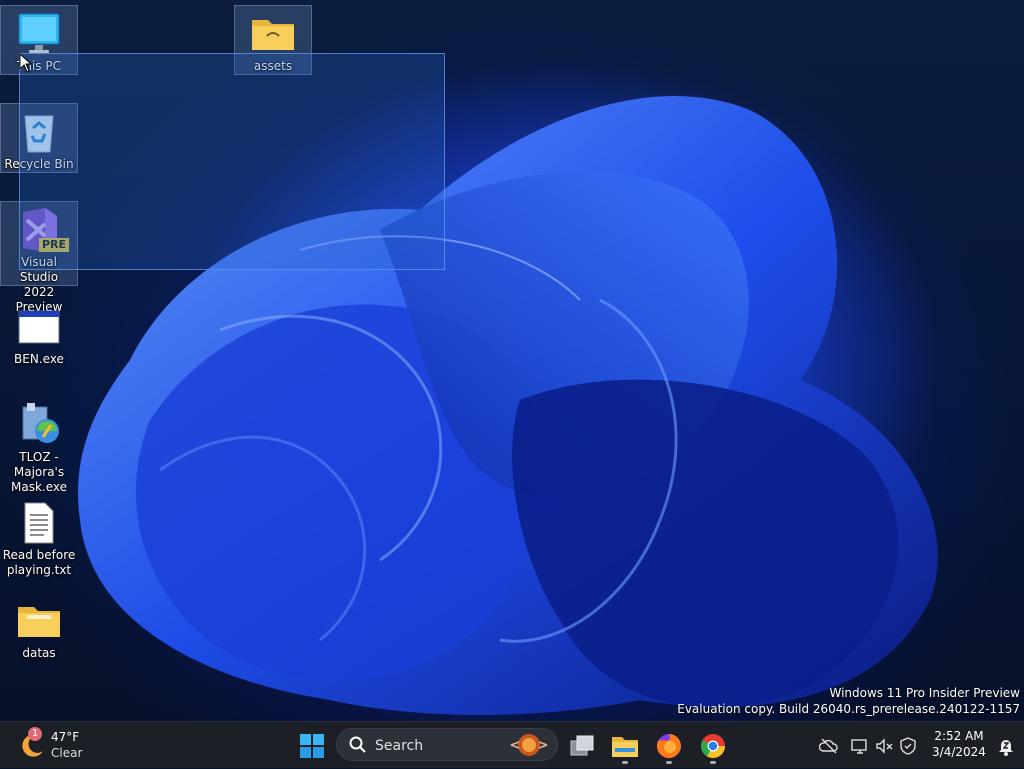 This screenshot has height=769, width=1024. I want to click on selection-rectangle, so click(232, 161).